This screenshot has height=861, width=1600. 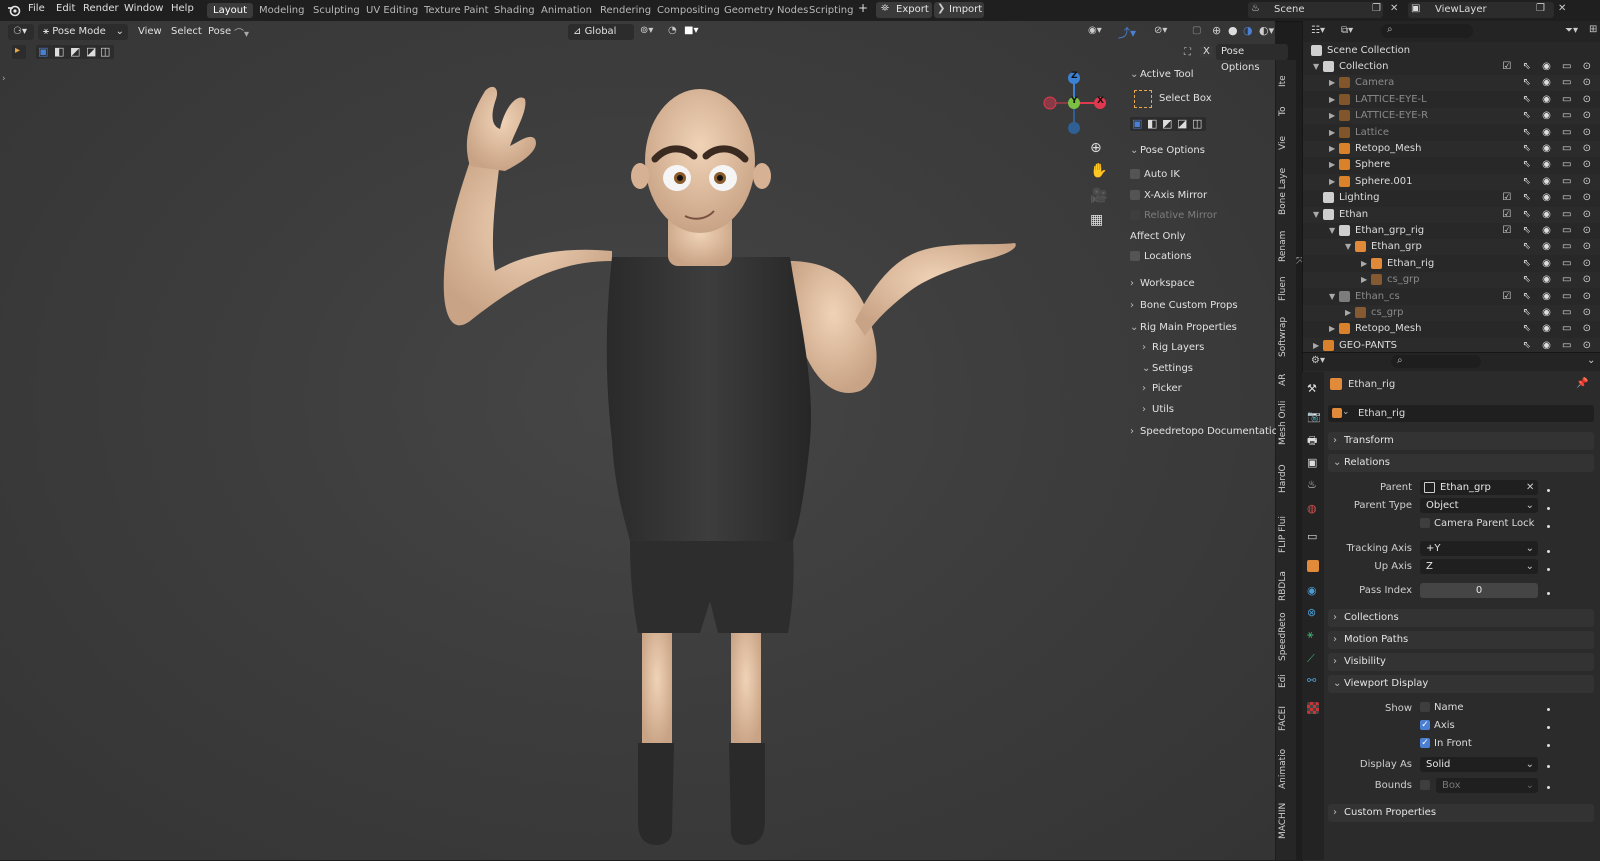 What do you see at coordinates (1313, 462) in the screenshot?
I see `view-layer-tab-icon: ▣` at bounding box center [1313, 462].